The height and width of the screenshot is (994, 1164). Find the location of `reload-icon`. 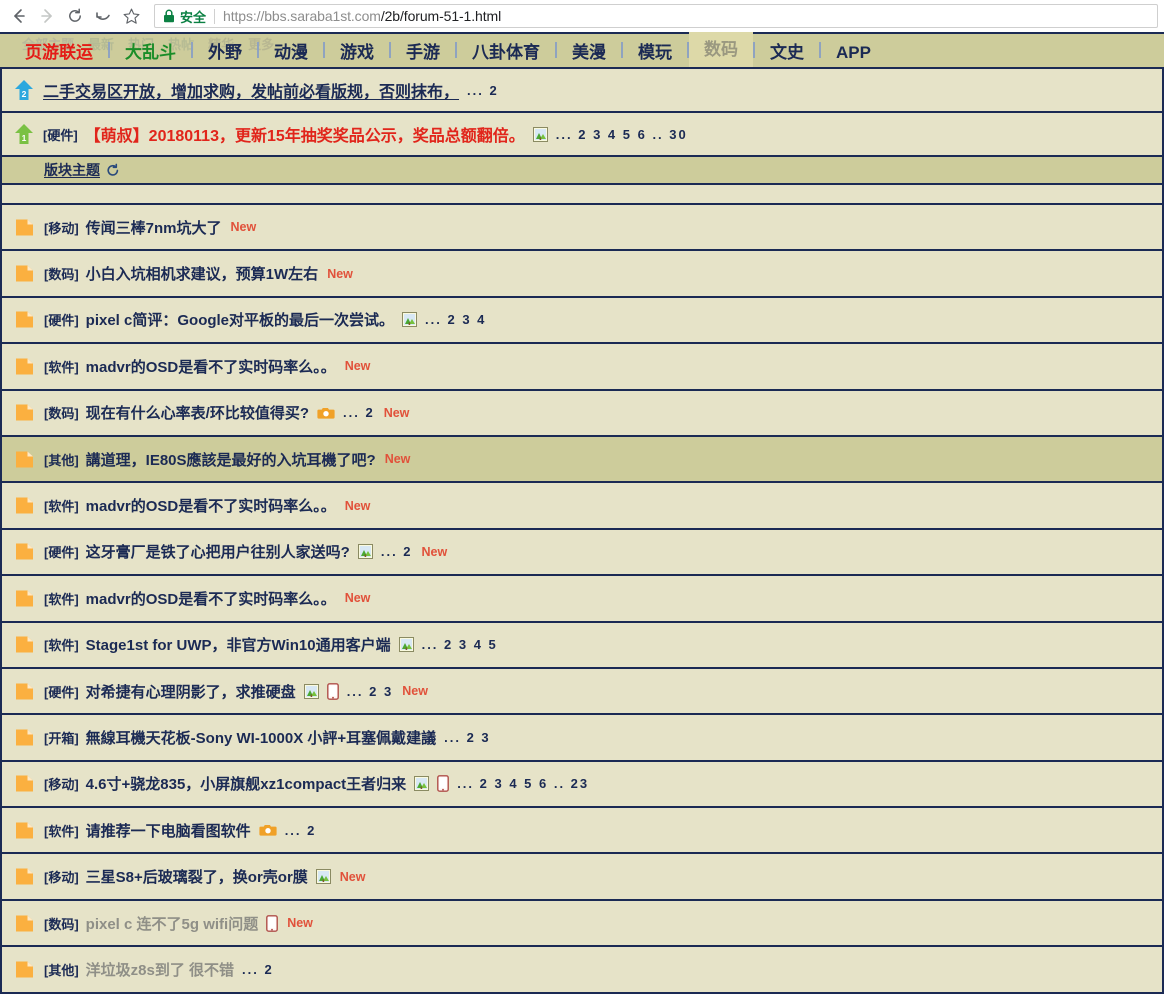

reload-icon is located at coordinates (75, 16).